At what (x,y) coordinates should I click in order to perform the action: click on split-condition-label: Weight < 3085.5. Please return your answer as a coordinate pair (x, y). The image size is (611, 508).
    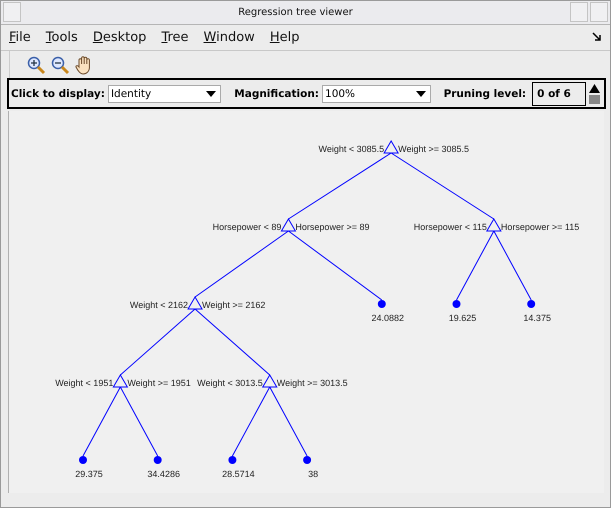
    Looking at the image, I should click on (351, 149).